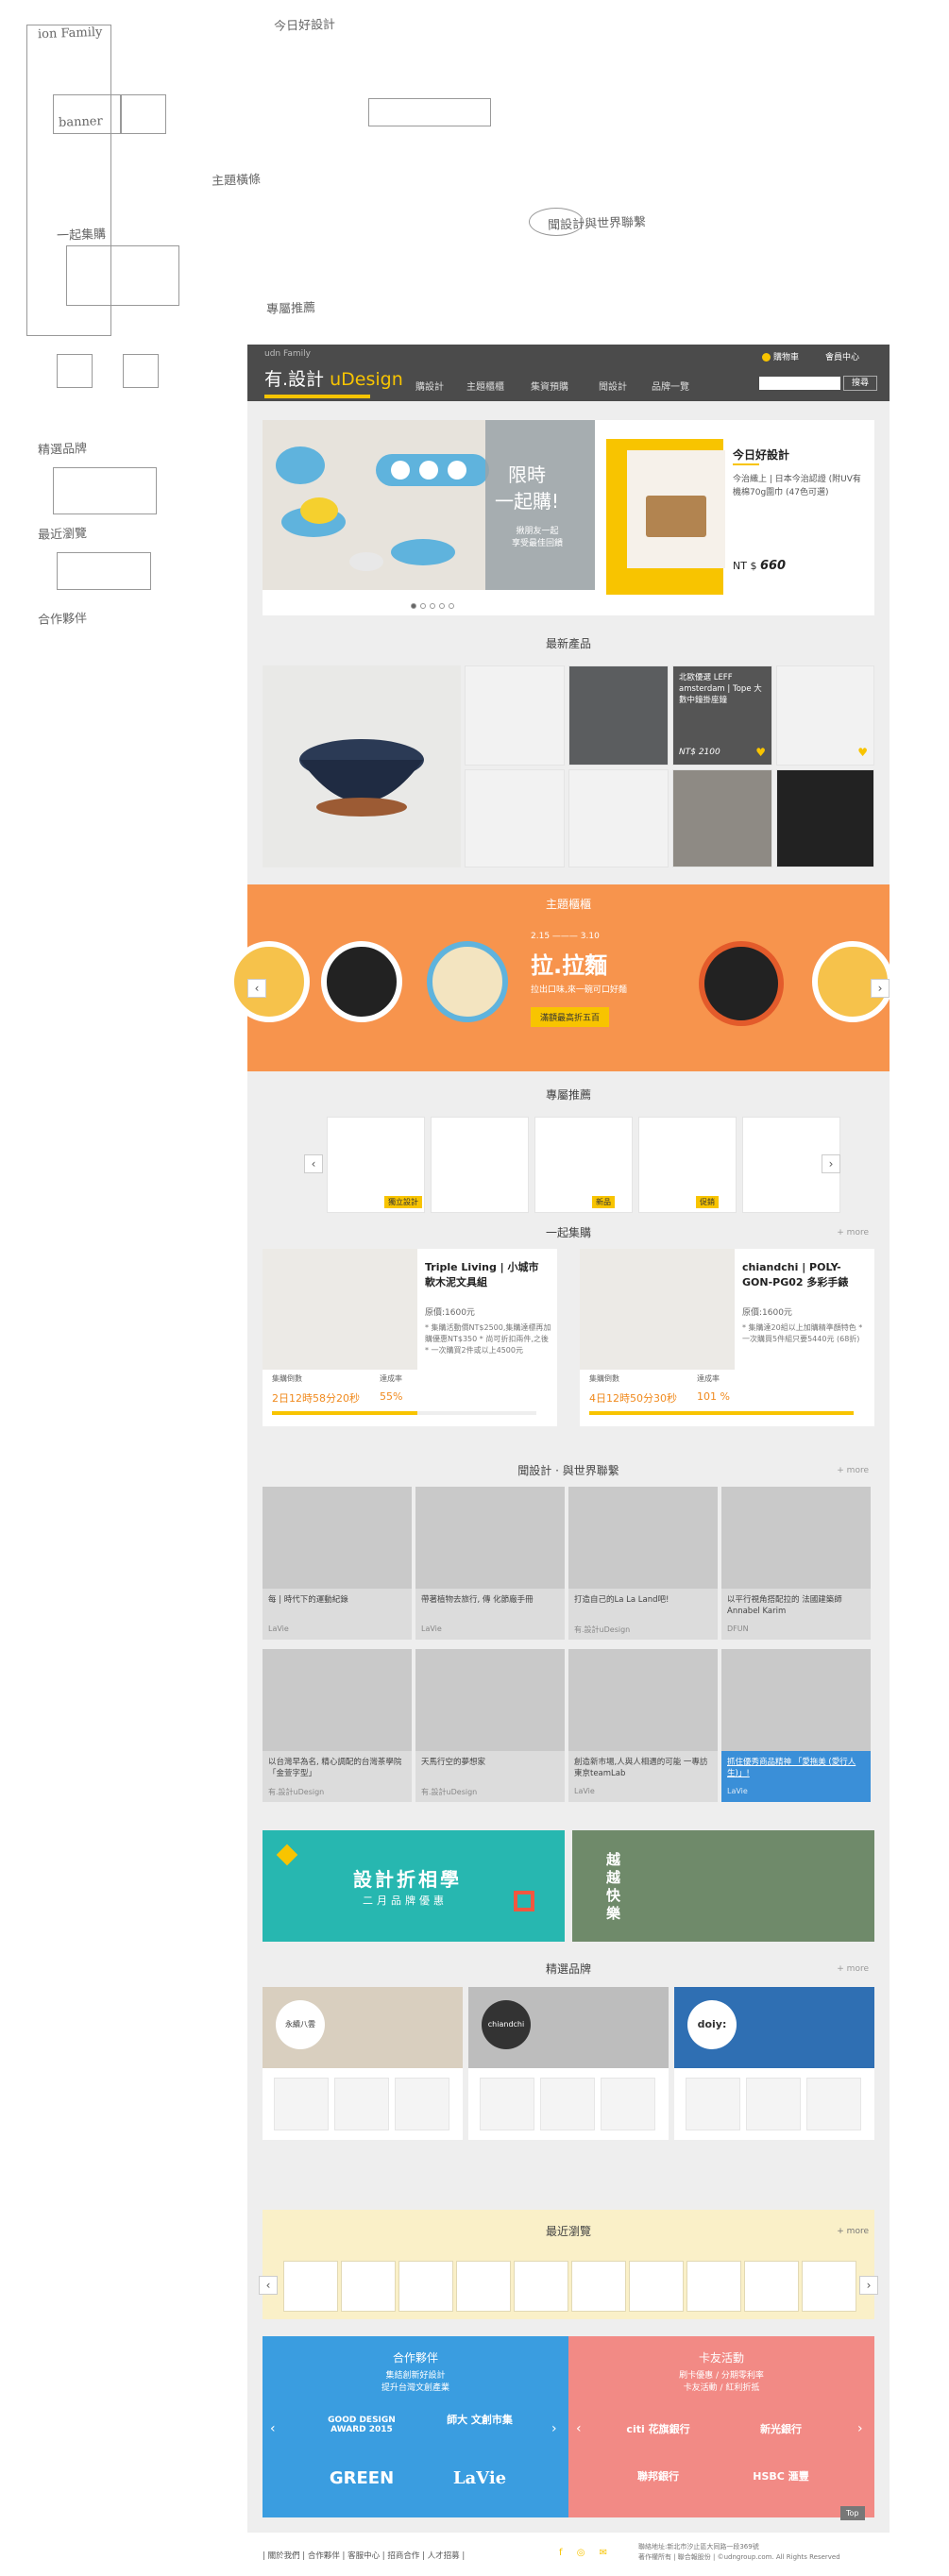  What do you see at coordinates (781, 2429) in the screenshot?
I see `bank-logo: 新光銀行` at bounding box center [781, 2429].